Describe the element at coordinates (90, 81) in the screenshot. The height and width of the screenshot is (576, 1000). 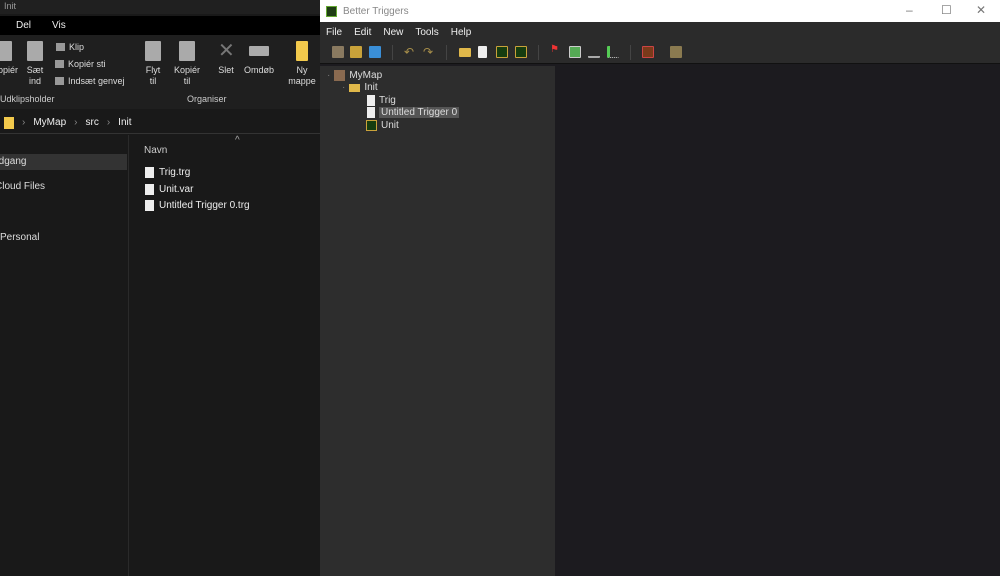
I see `paste-shortcut-button: Indsæt genvej` at that location.